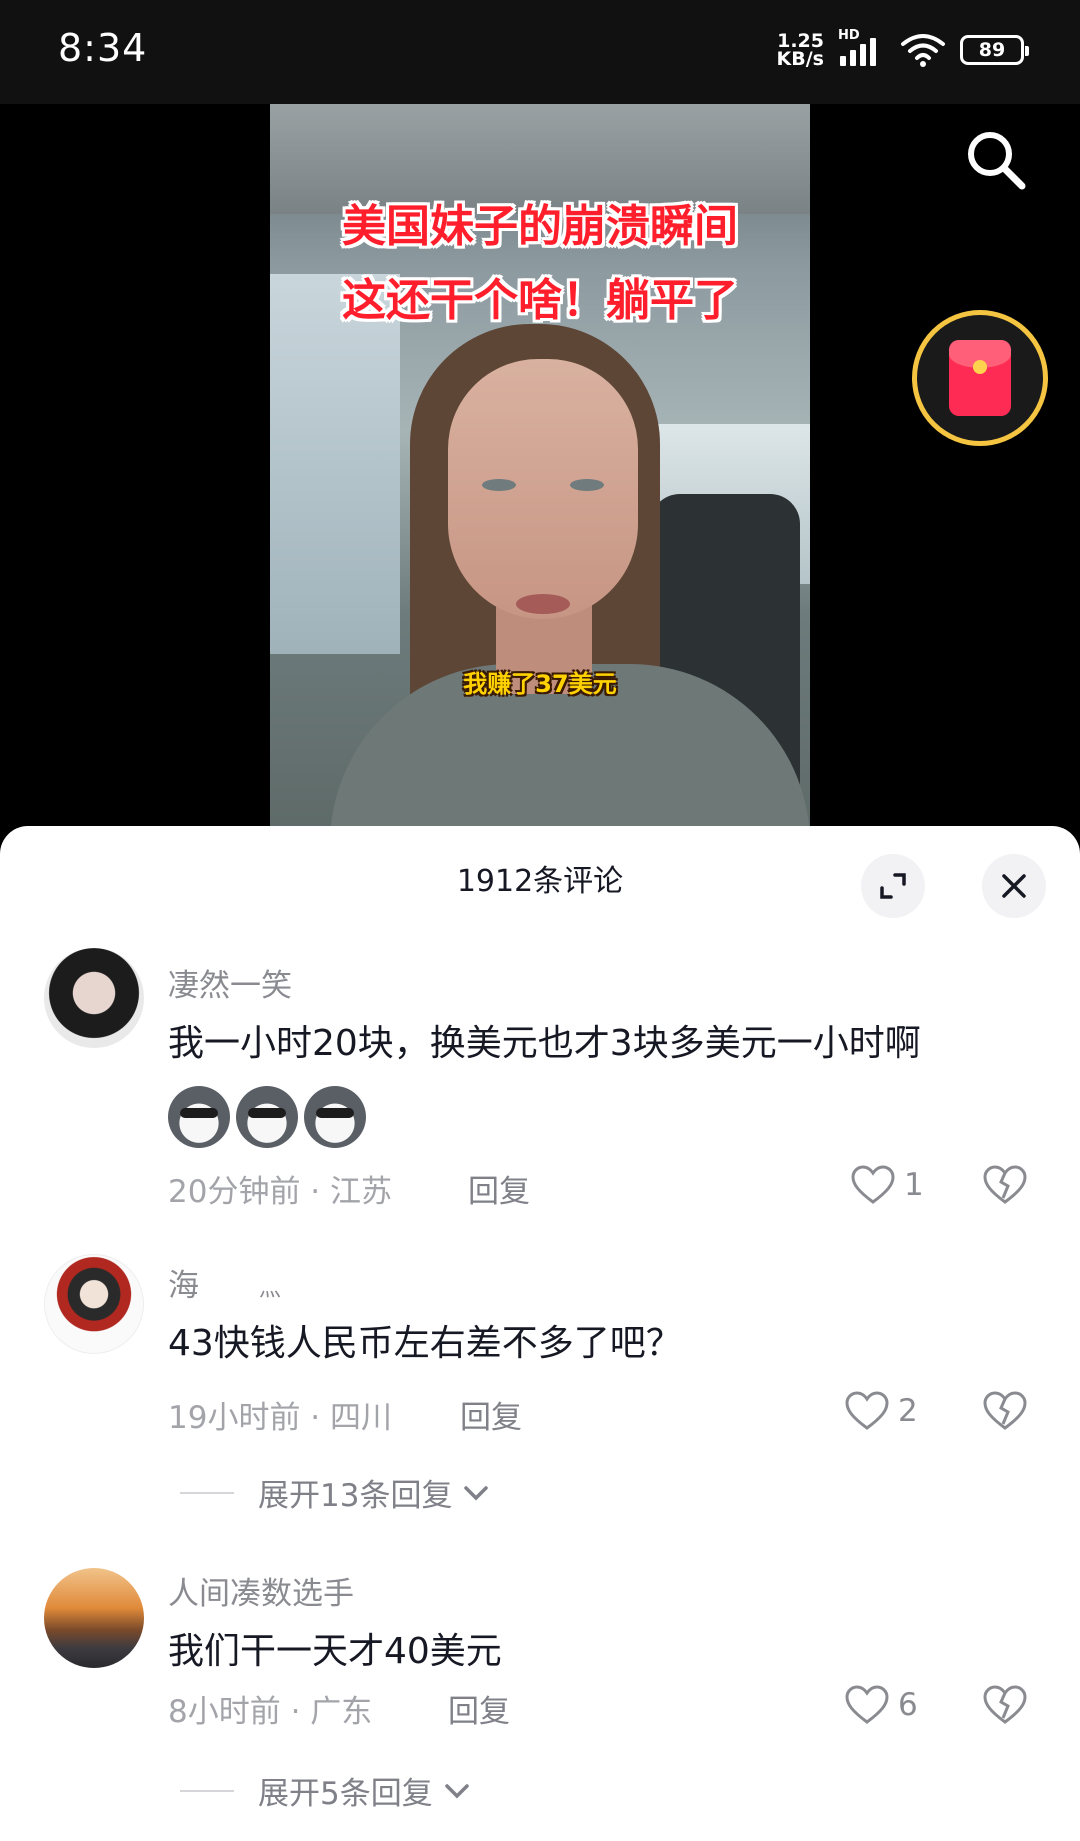 The height and width of the screenshot is (1841, 1080). I want to click on wifi-icon, so click(923, 50).